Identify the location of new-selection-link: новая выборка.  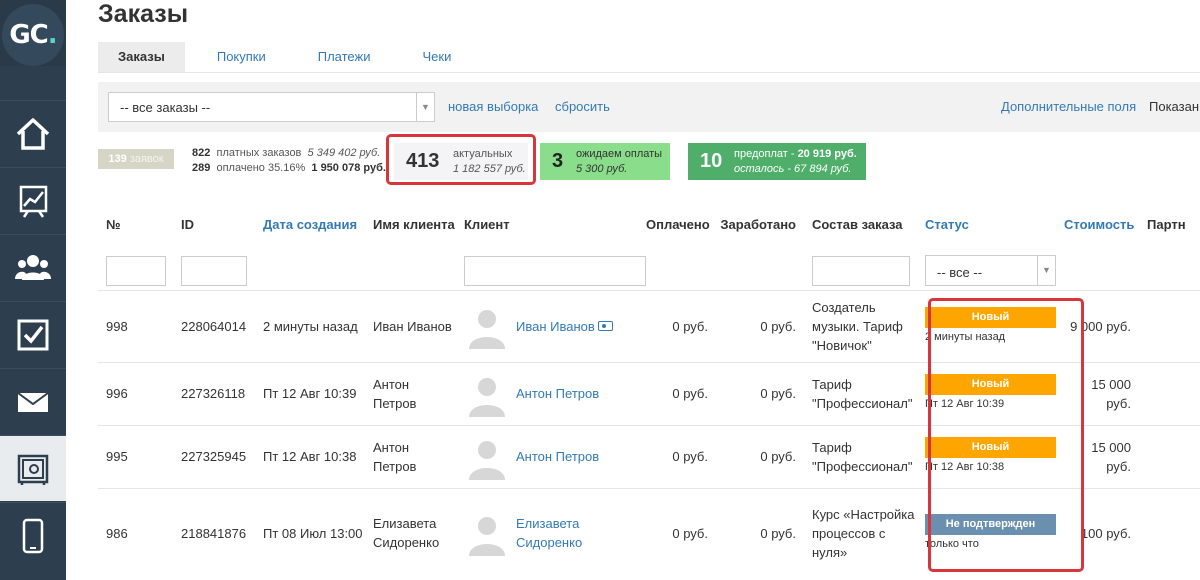
(493, 106).